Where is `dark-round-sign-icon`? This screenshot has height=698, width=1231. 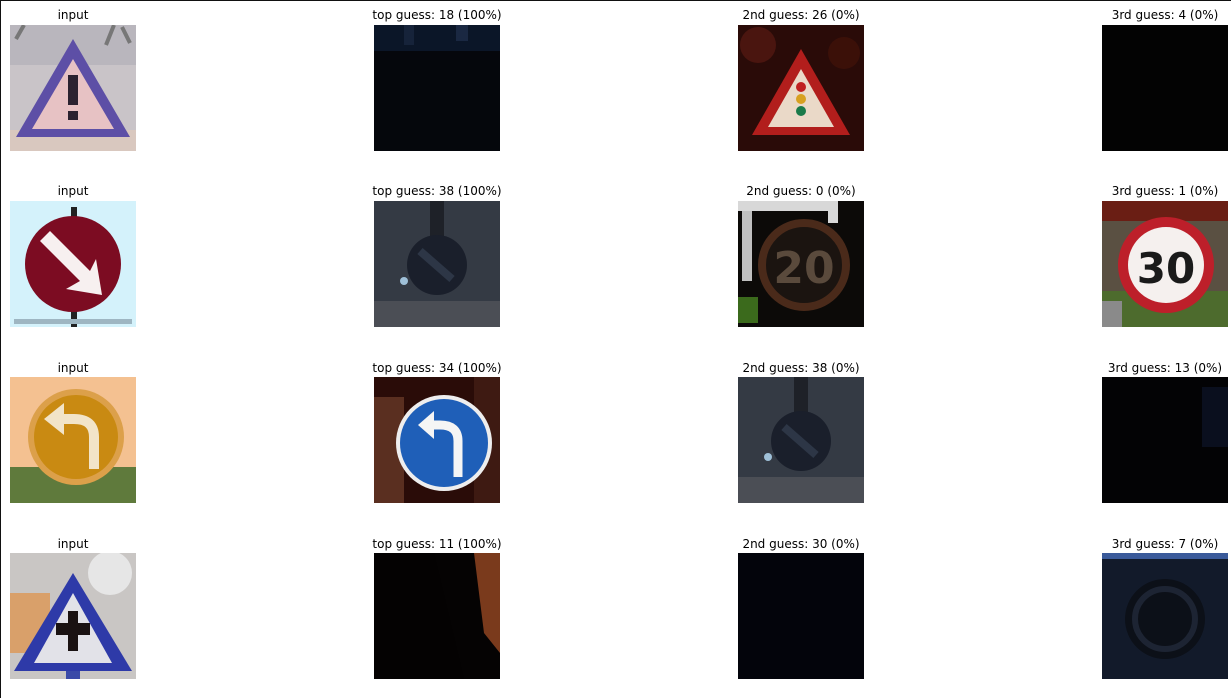 dark-round-sign-icon is located at coordinates (1165, 616).